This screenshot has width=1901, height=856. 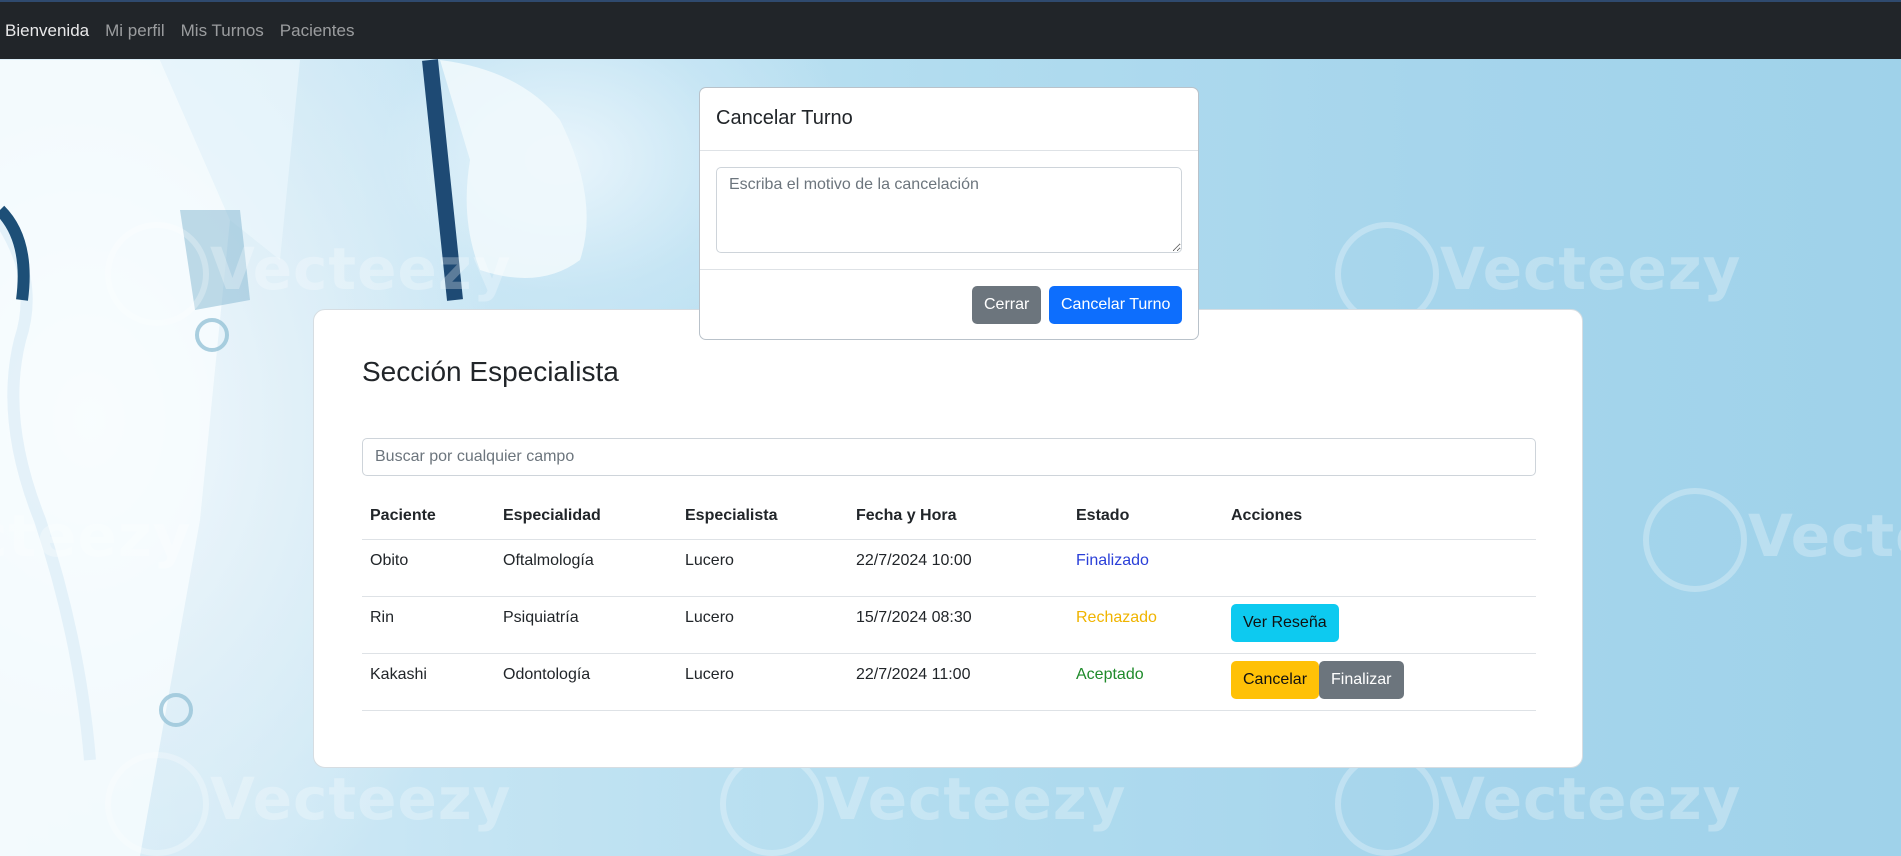 I want to click on column-header-estado: Estado, so click(x=1145, y=516).